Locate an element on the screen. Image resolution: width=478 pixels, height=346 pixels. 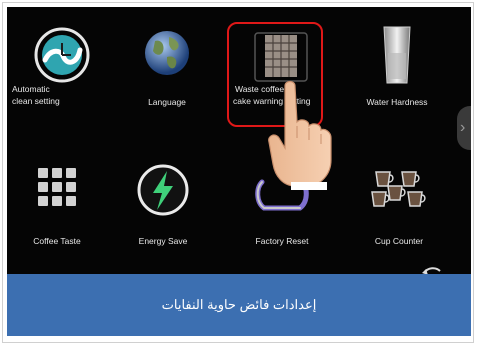
label-automatic-clean-line1: Automatic is located at coordinates (31, 89).